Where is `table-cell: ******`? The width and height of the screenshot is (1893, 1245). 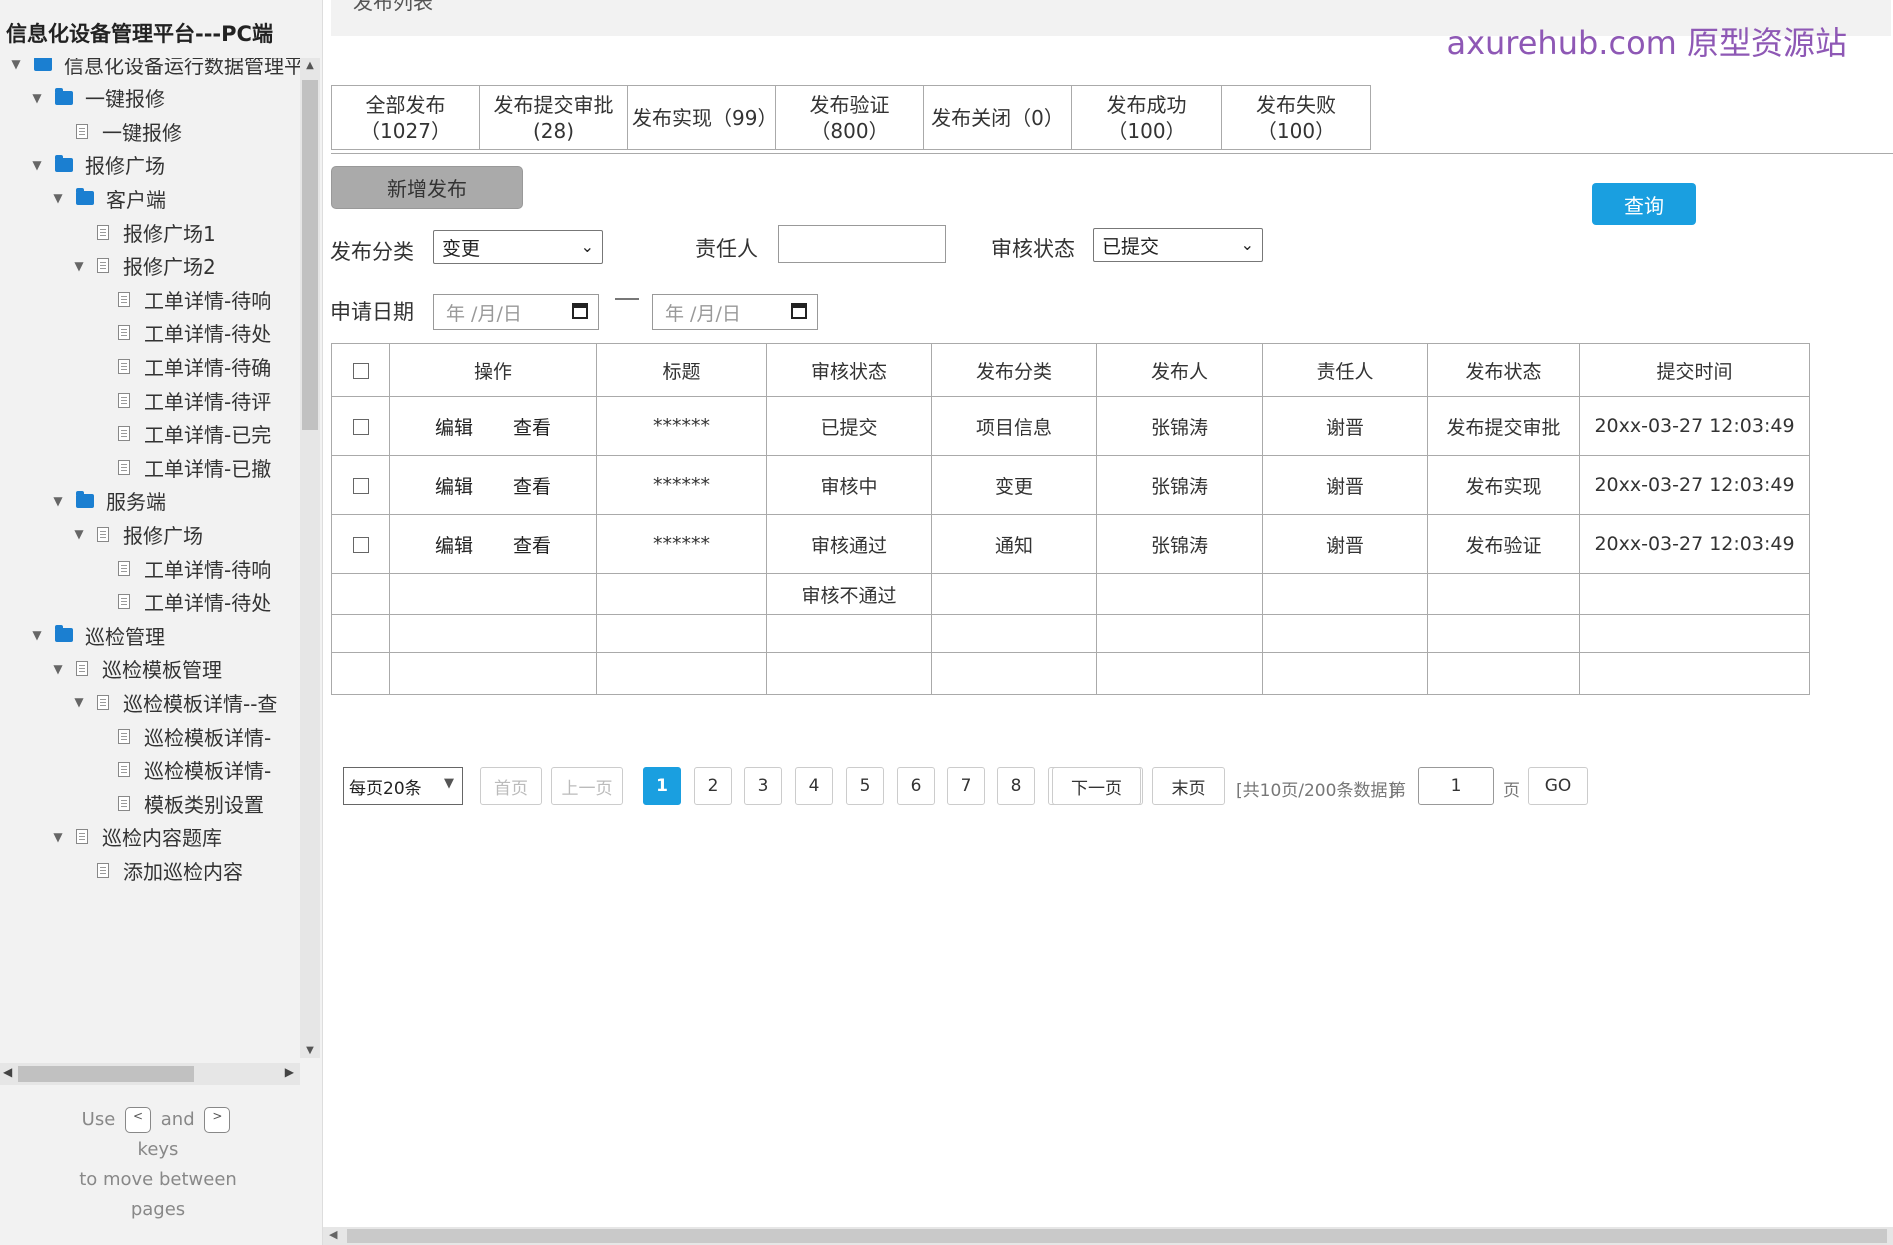 table-cell: ****** is located at coordinates (681, 426).